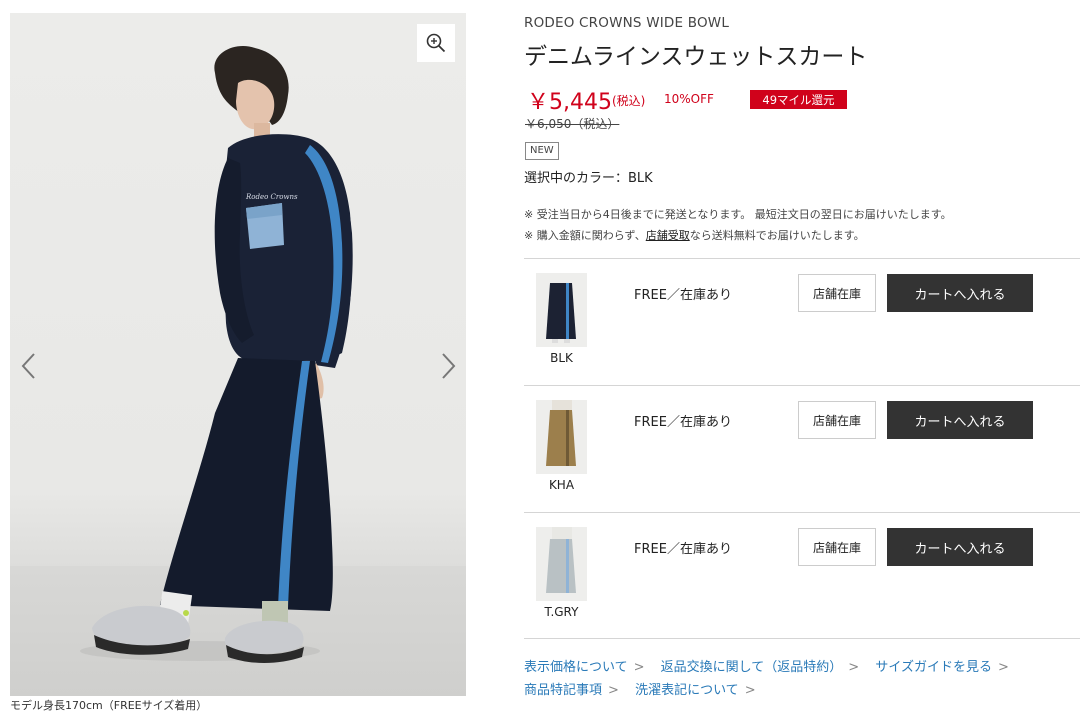 This screenshot has width=1080, height=718. I want to click on link-label: 表示価格について, so click(576, 667).